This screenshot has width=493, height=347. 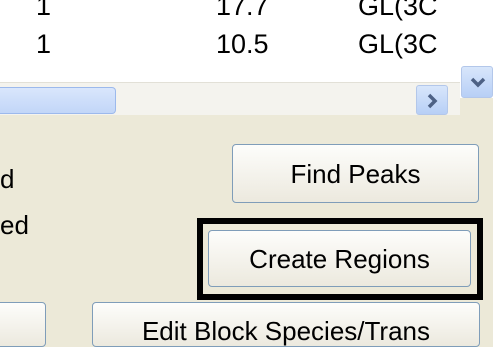 What do you see at coordinates (339, 258) in the screenshot?
I see `create-regions-button: Create Regions` at bounding box center [339, 258].